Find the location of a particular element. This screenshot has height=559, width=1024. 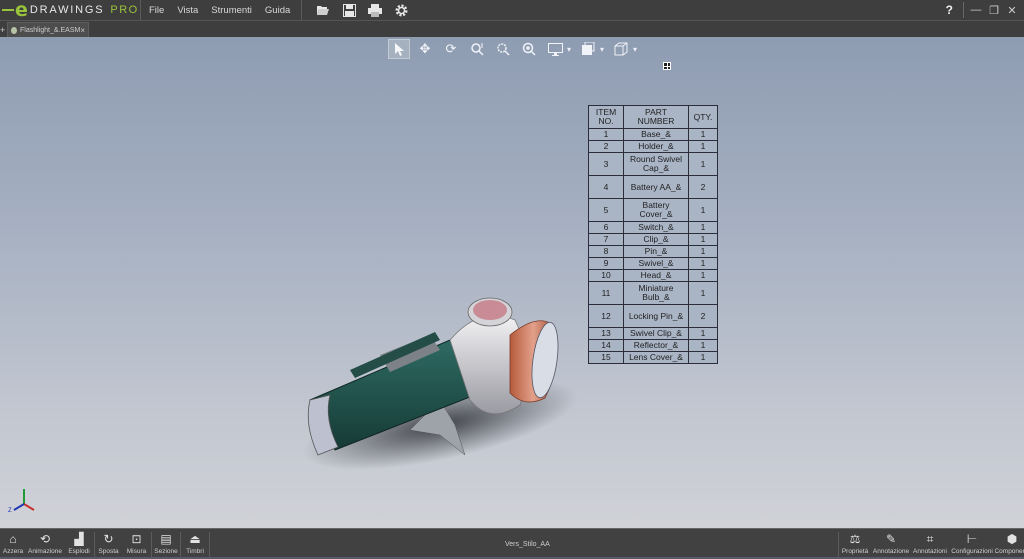

menu-guida: Guida is located at coordinates (277, 10).